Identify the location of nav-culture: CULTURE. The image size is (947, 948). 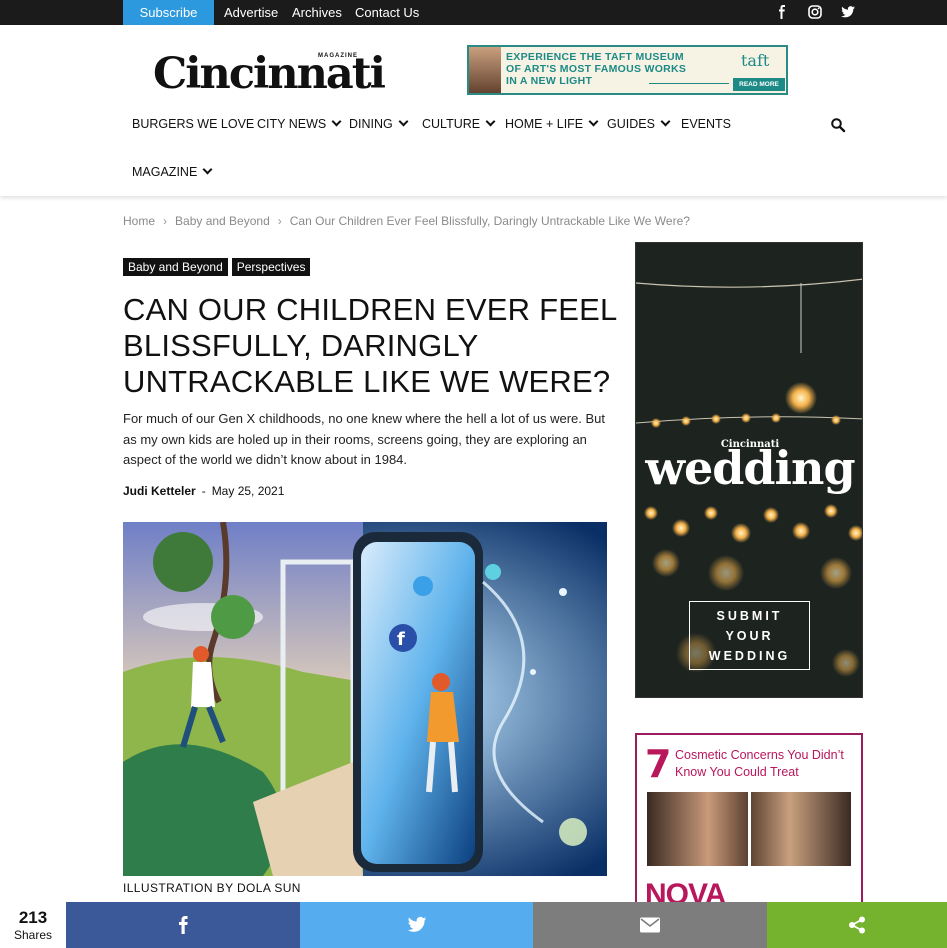
(459, 124).